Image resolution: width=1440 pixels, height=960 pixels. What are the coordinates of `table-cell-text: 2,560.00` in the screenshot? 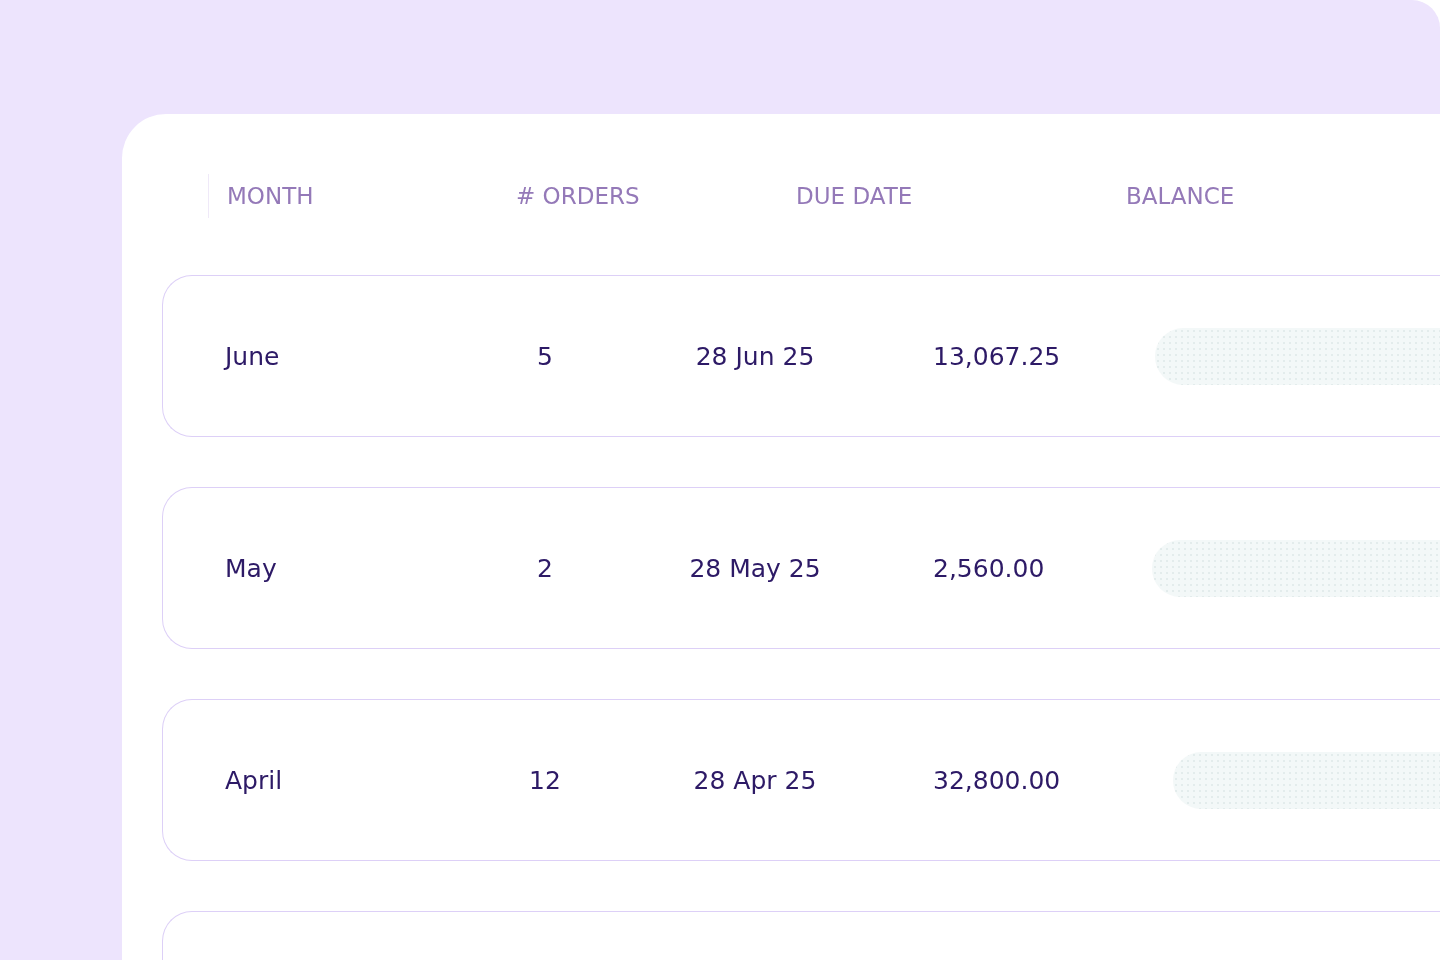 It's located at (989, 568).